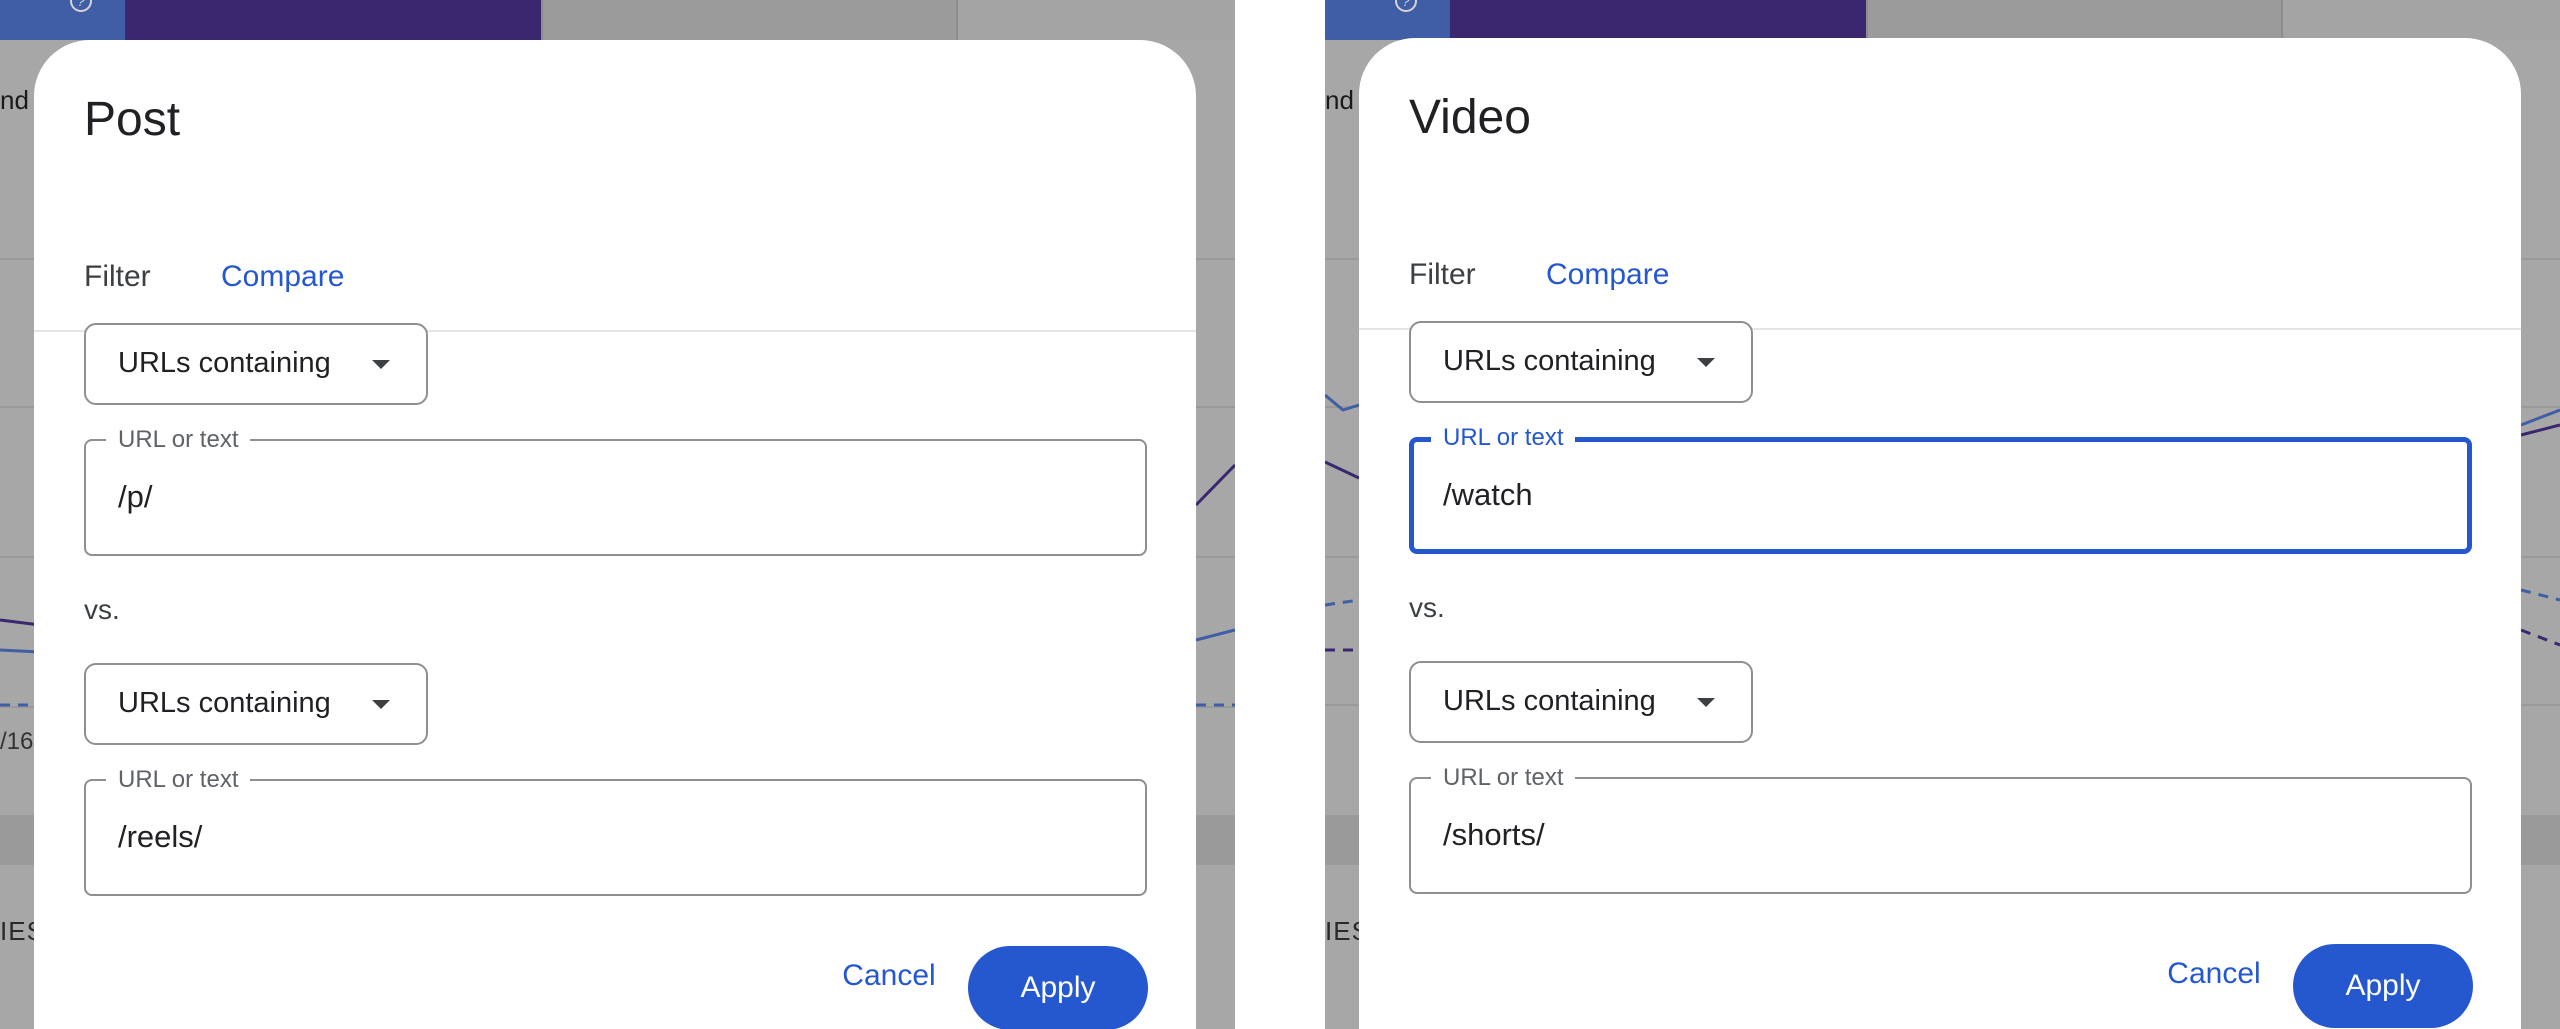  Describe the element at coordinates (1940, 489) in the screenshot. I see `url-text-input: URL or text /watch` at that location.